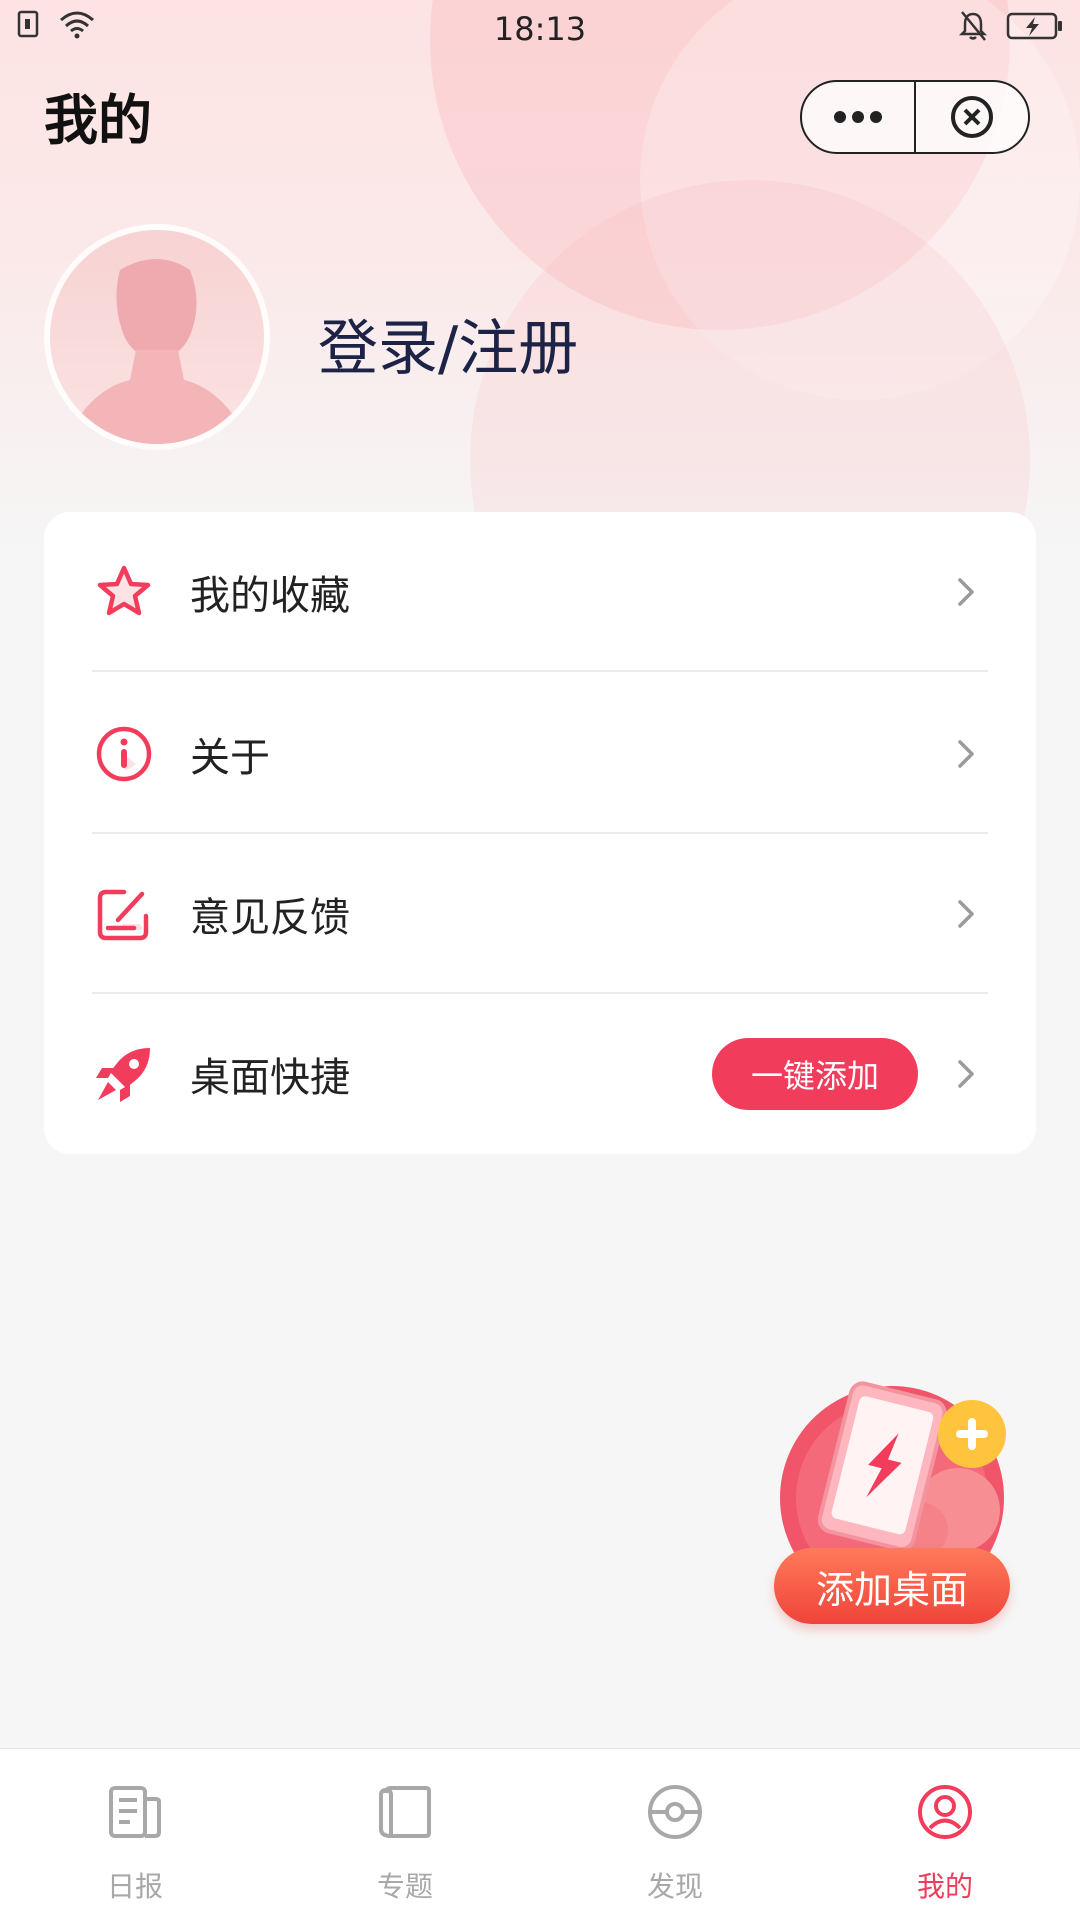 The image size is (1080, 1921). I want to click on one-click-add-button: 一键添加, so click(815, 1074).